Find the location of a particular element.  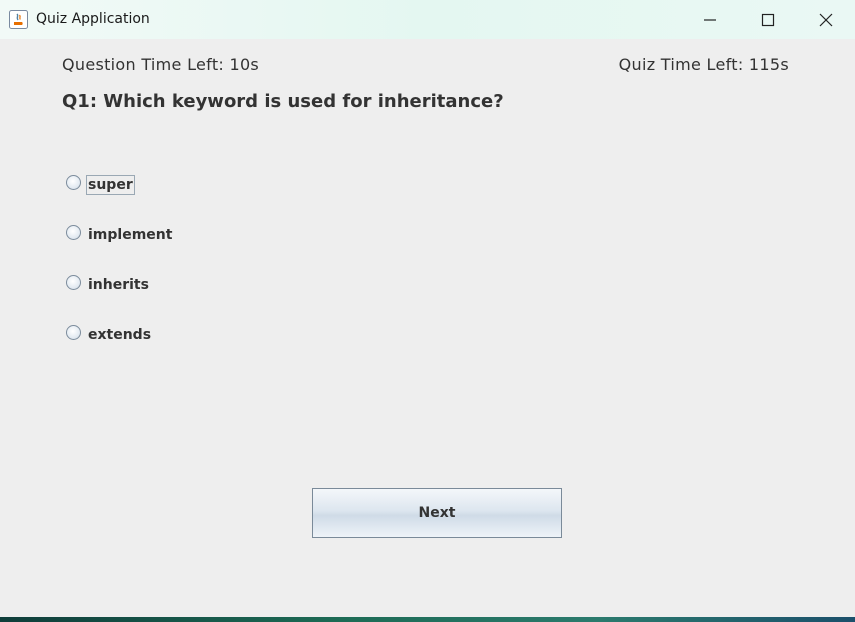

minimize-button is located at coordinates (710, 19).